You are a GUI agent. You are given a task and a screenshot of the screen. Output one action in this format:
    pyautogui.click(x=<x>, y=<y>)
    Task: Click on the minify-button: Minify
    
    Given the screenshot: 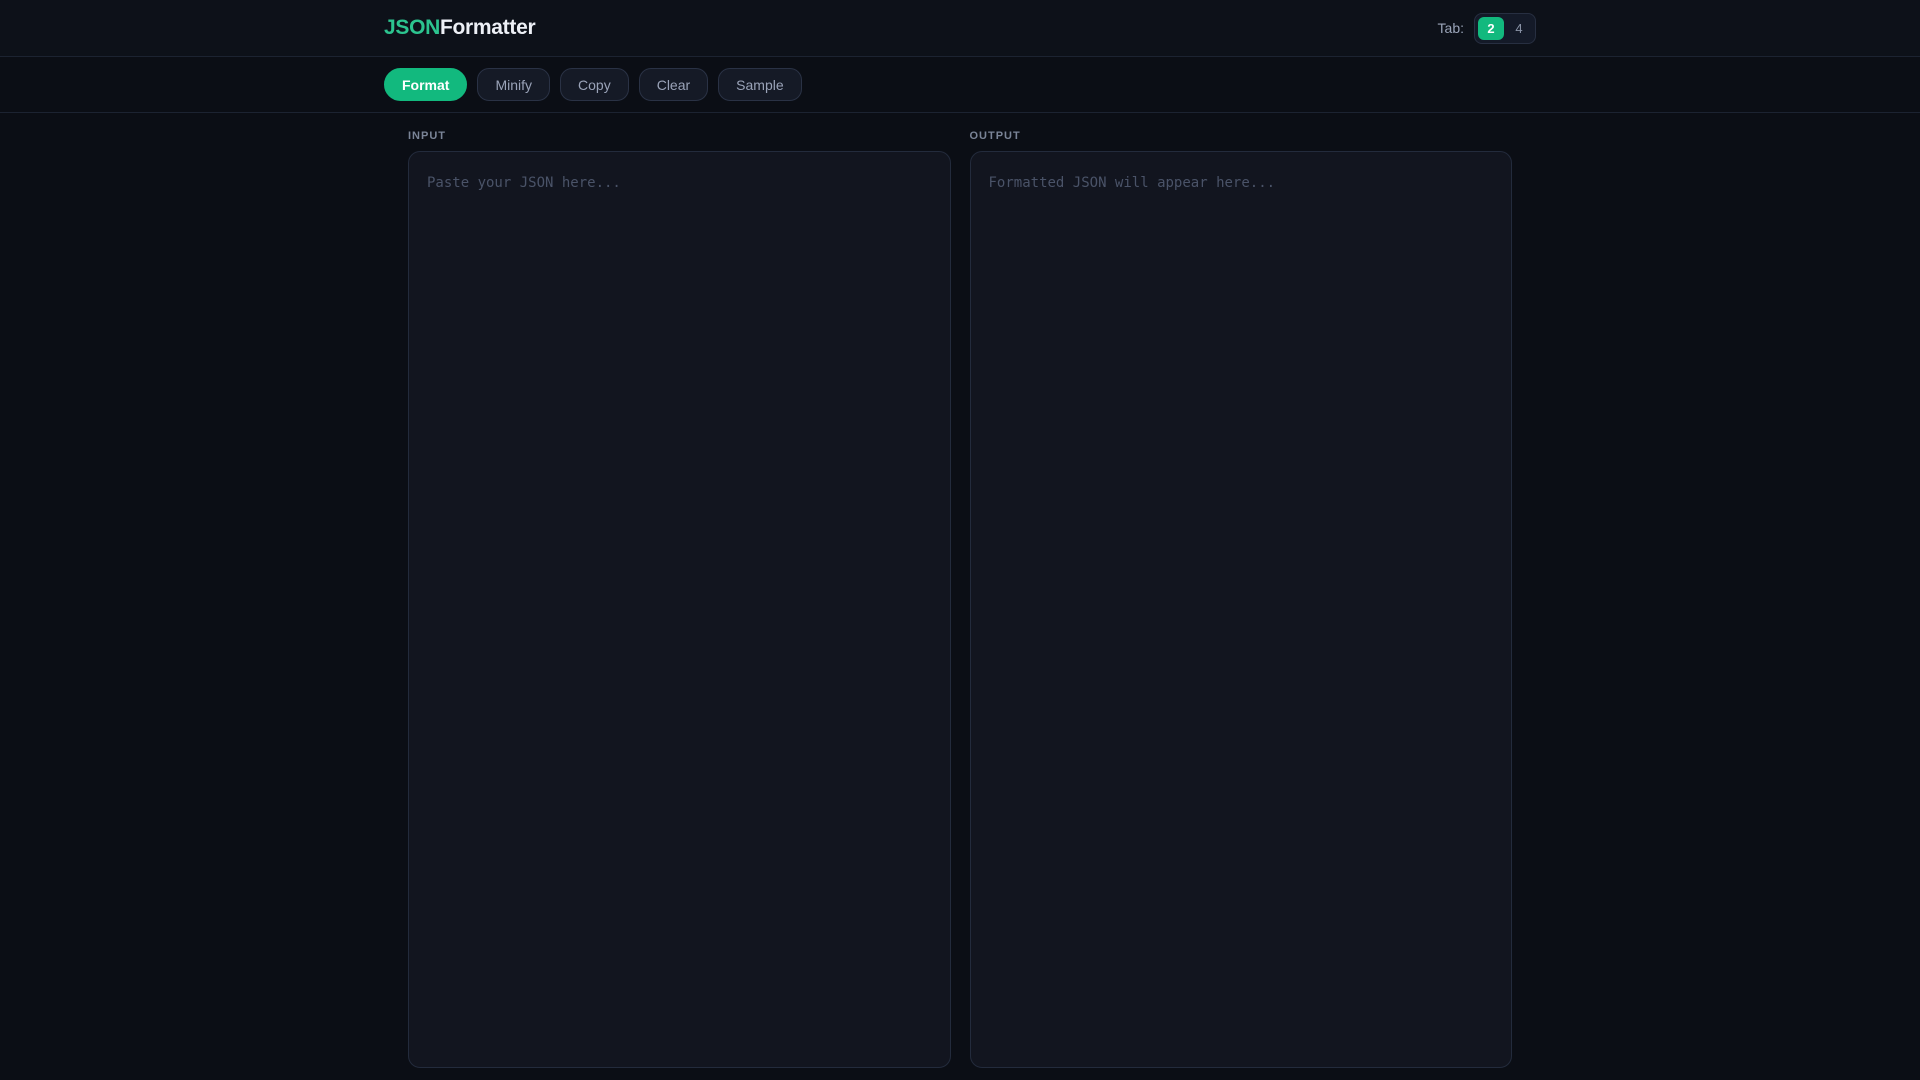 What is the action you would take?
    pyautogui.click(x=514, y=84)
    